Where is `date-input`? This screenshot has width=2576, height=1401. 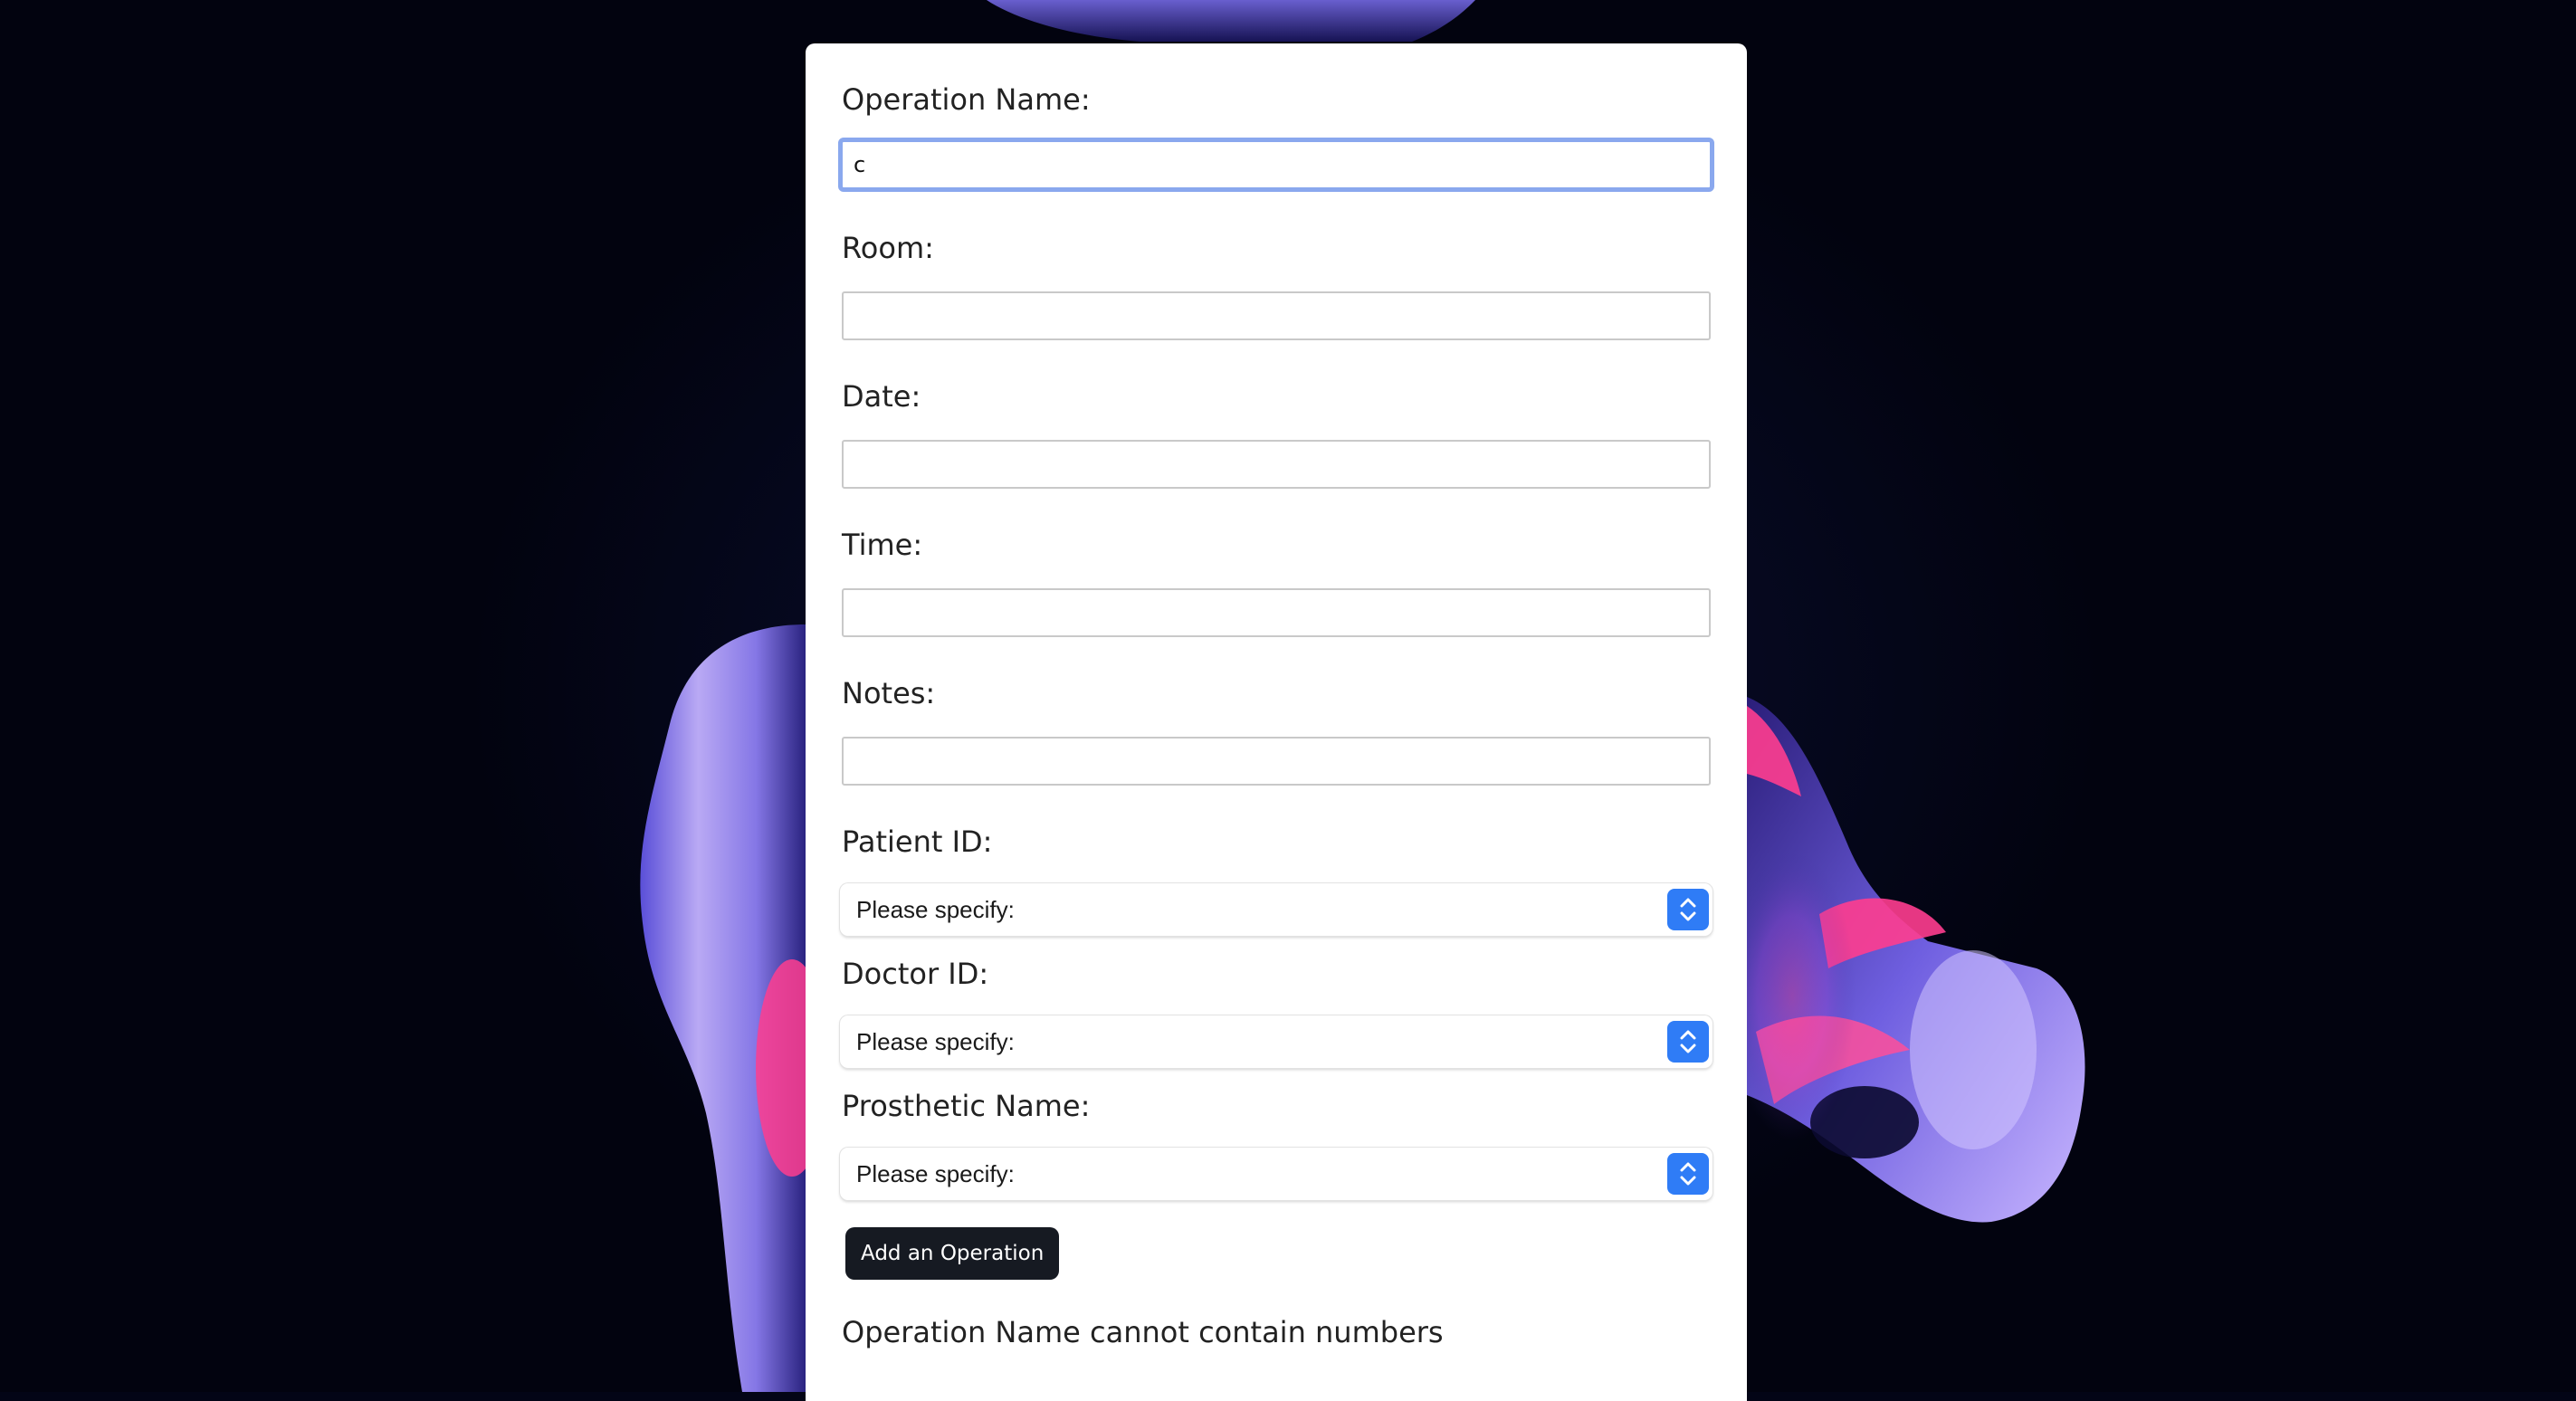
date-input is located at coordinates (1276, 464).